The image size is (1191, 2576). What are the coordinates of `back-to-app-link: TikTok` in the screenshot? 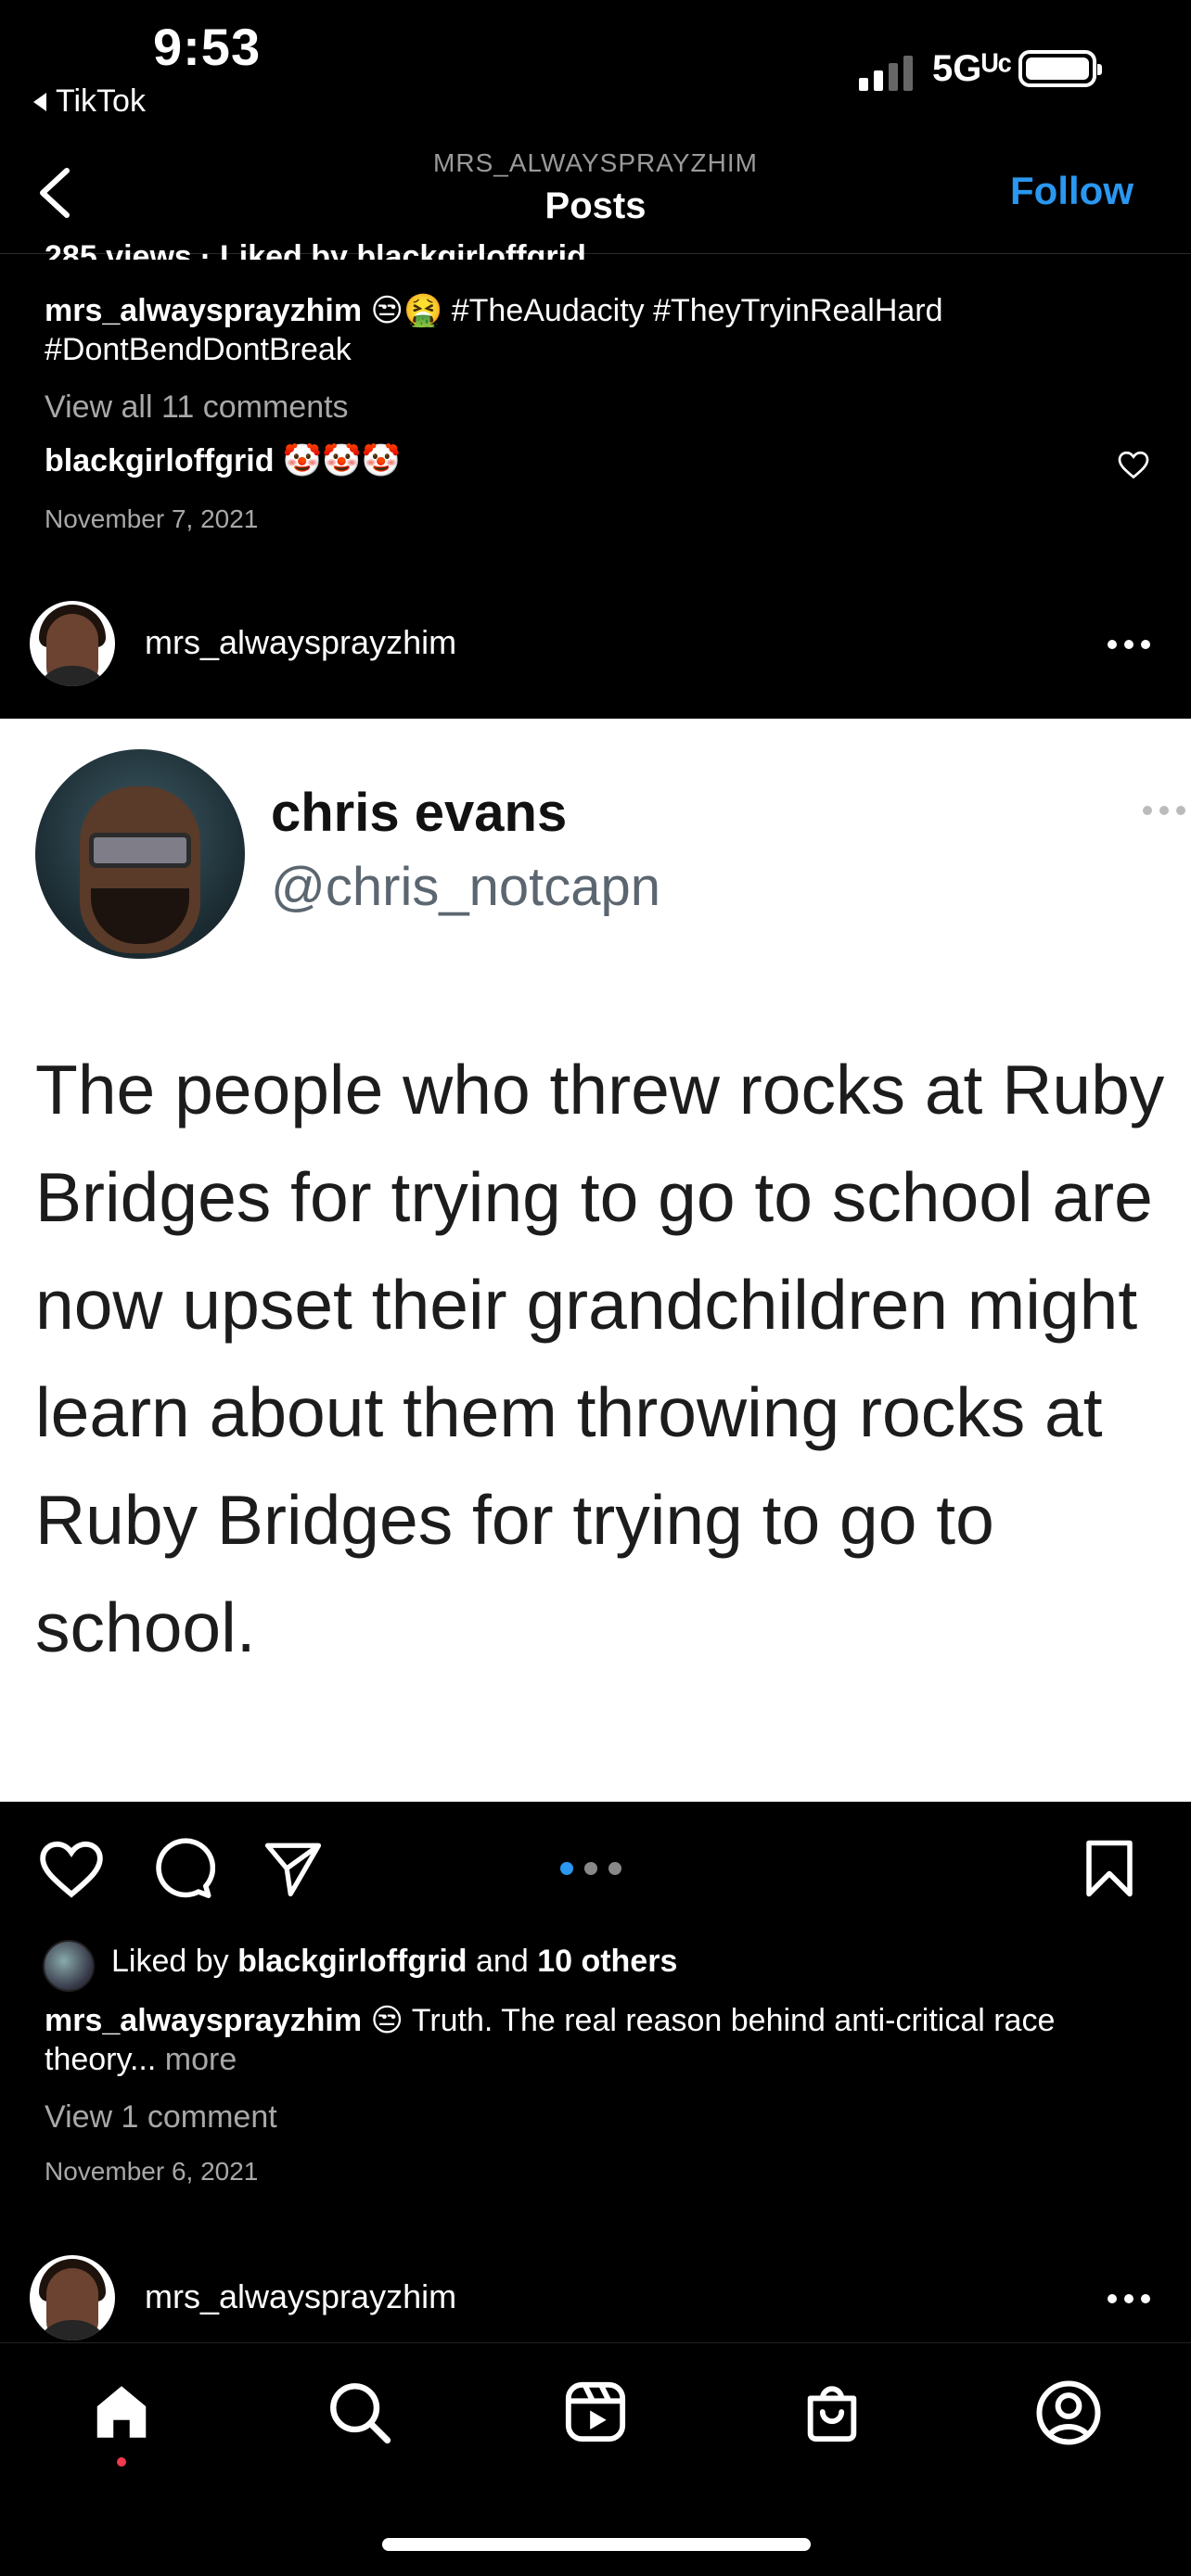 It's located at (89, 102).